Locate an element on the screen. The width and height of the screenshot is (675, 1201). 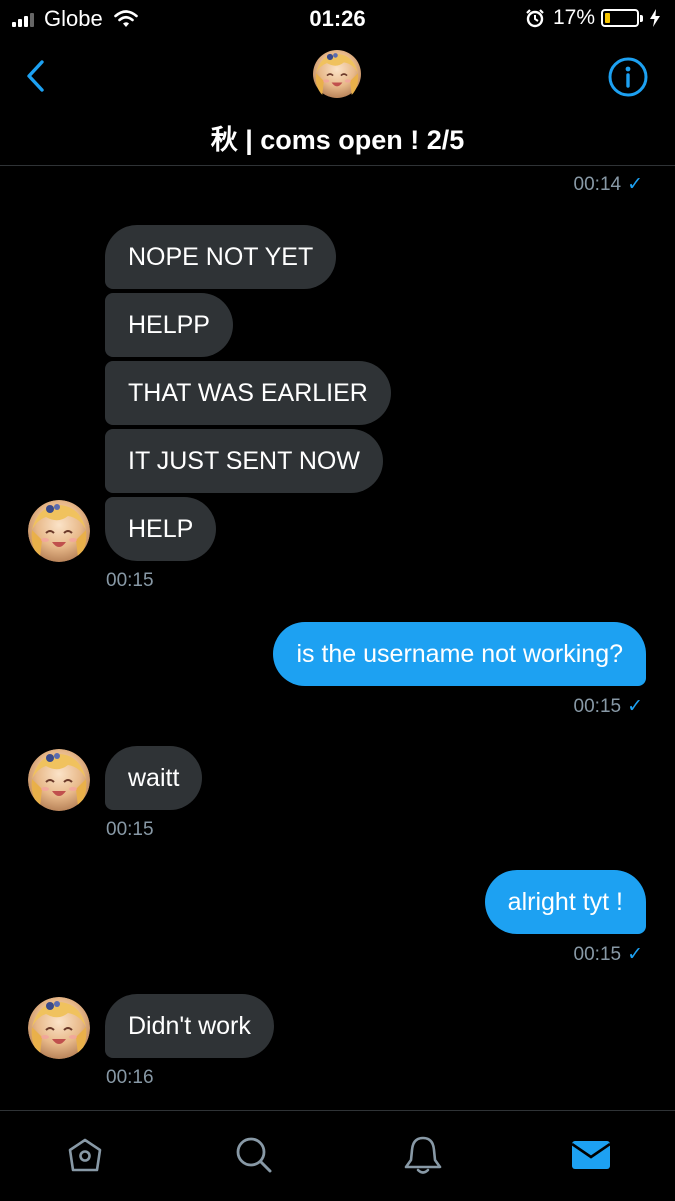
battery-fill is located at coordinates (607, 18).